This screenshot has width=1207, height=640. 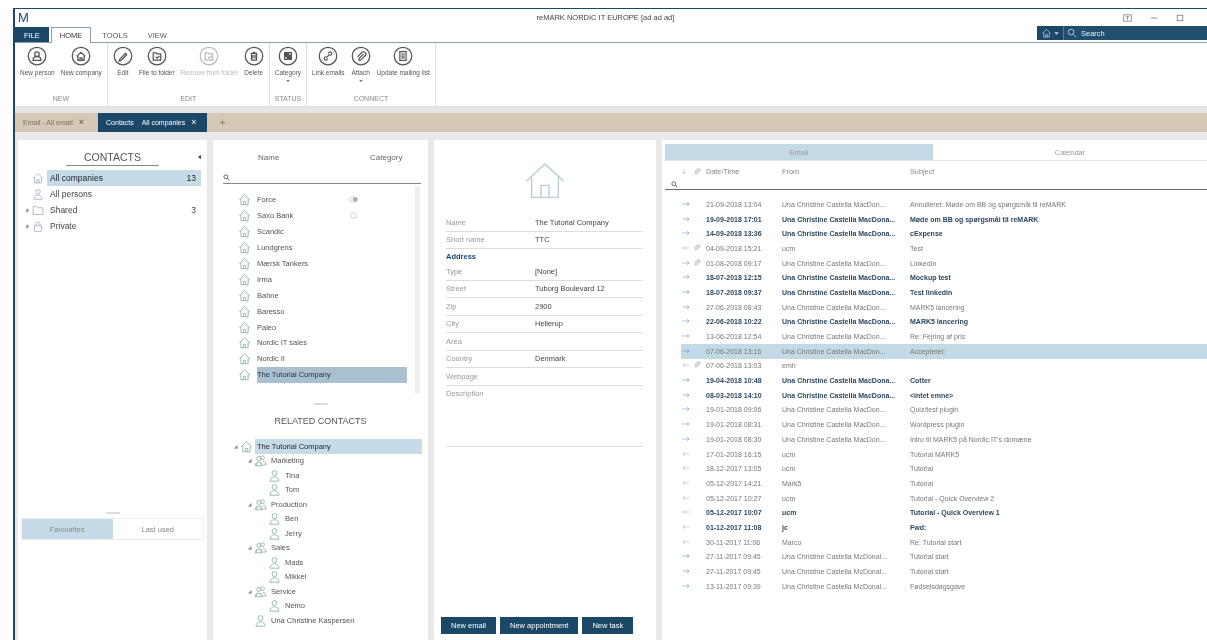 I want to click on panel-title: CONTACTS, so click(x=112, y=158).